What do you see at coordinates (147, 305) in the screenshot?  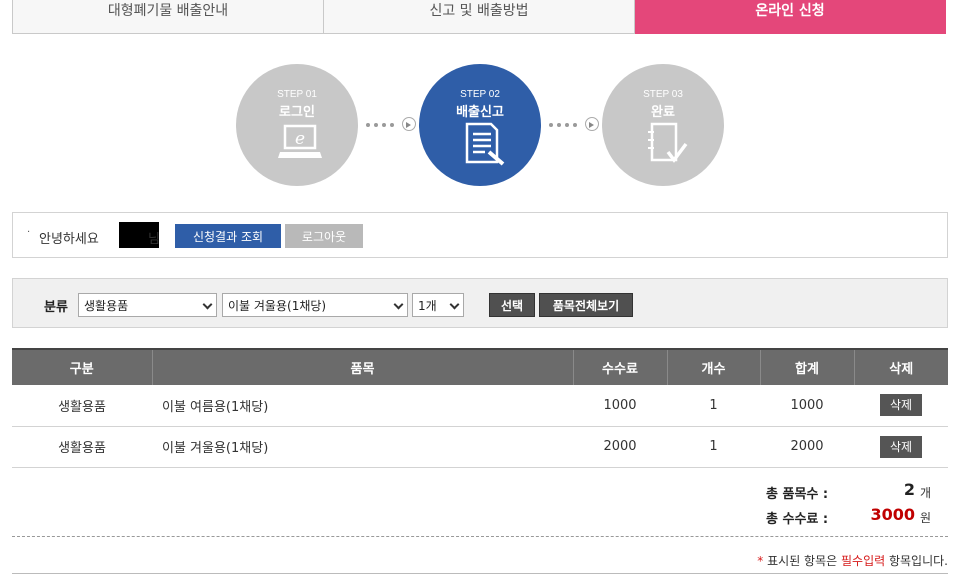 I see `category-select: 생활용품` at bounding box center [147, 305].